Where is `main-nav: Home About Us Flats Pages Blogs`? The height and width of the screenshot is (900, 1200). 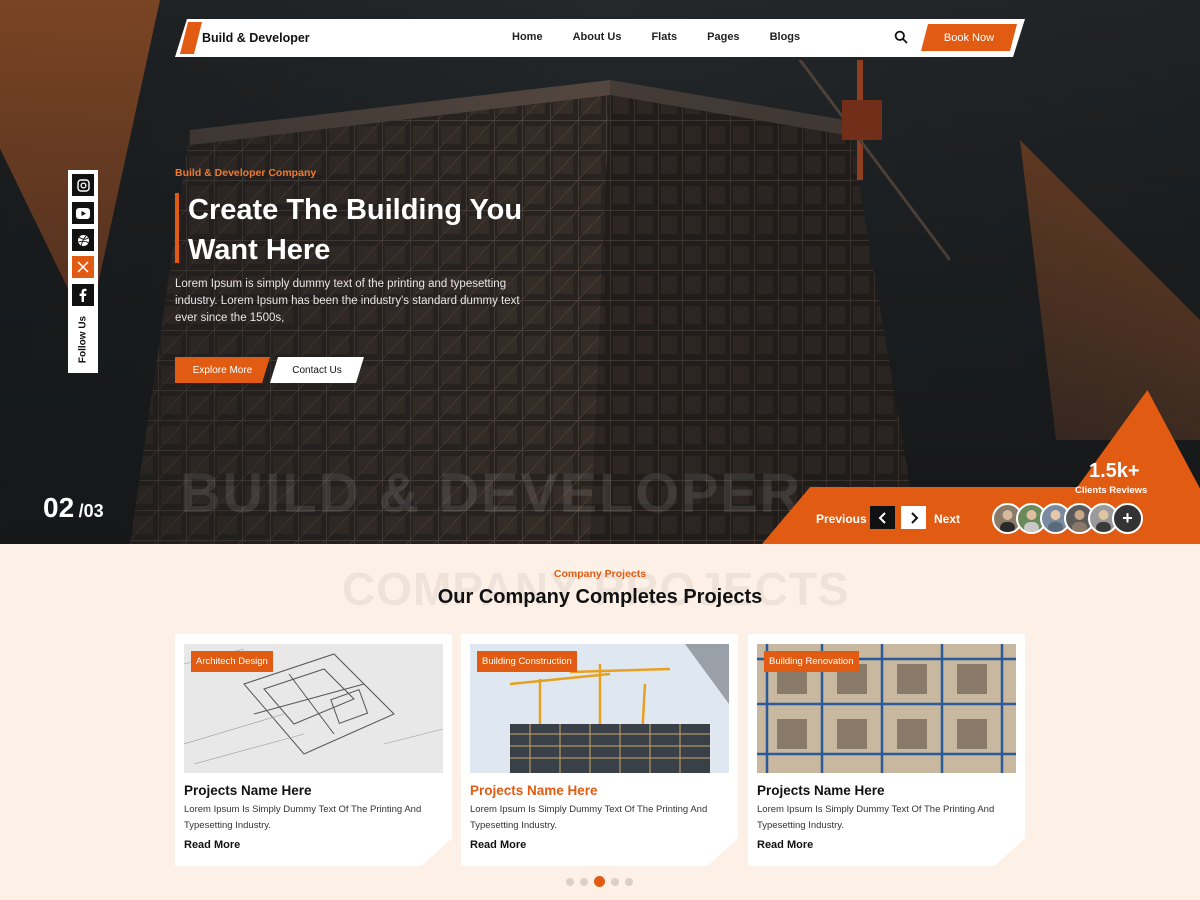
main-nav: Home About Us Flats Pages Blogs is located at coordinates (671, 37).